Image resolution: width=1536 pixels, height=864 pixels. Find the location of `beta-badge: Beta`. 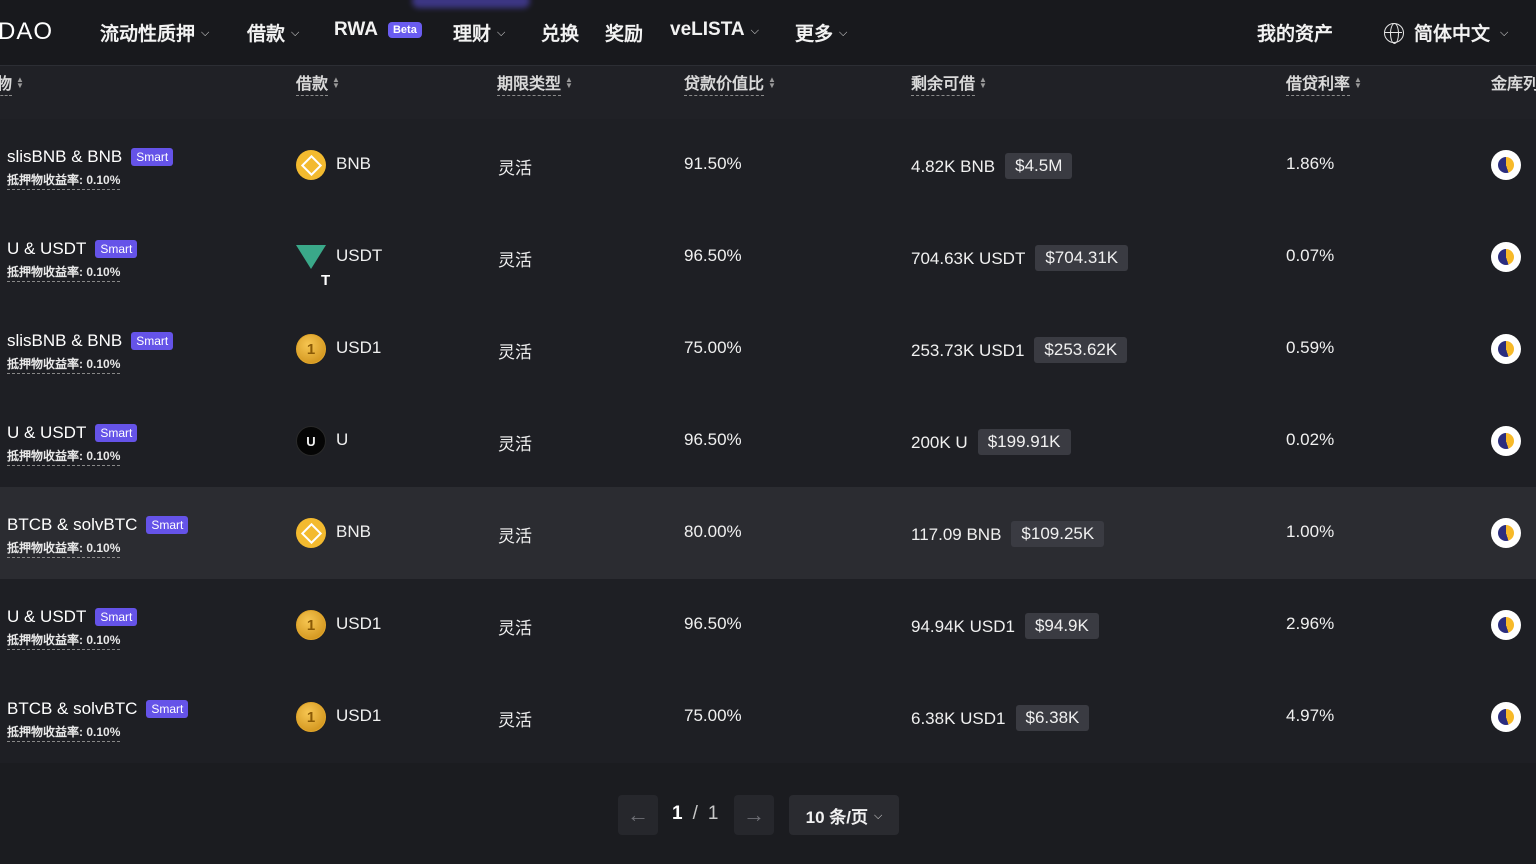

beta-badge: Beta is located at coordinates (404, 30).